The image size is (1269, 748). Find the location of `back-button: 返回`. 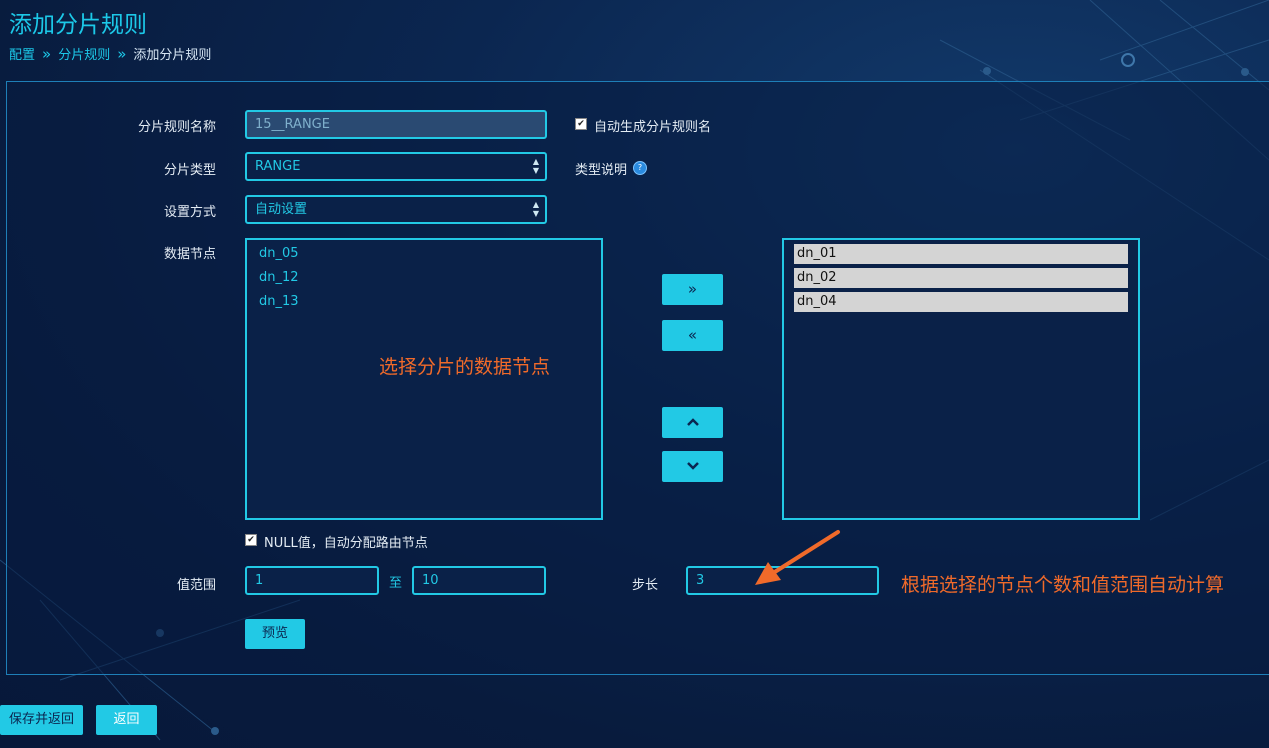

back-button: 返回 is located at coordinates (126, 720).